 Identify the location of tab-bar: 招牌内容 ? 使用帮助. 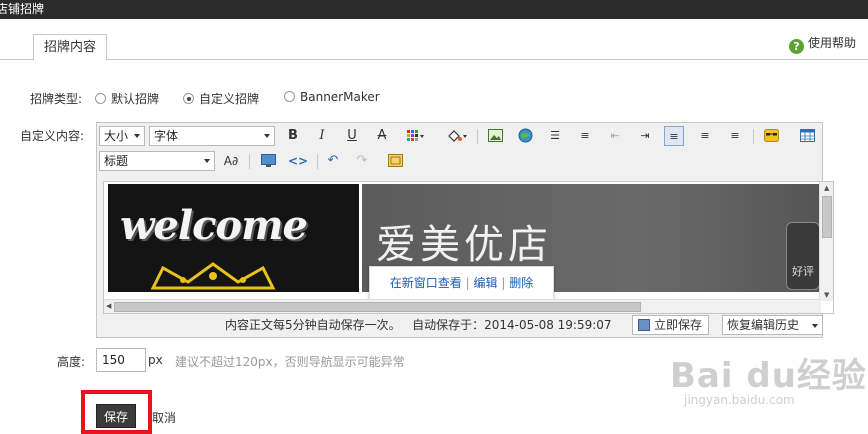
(434, 47).